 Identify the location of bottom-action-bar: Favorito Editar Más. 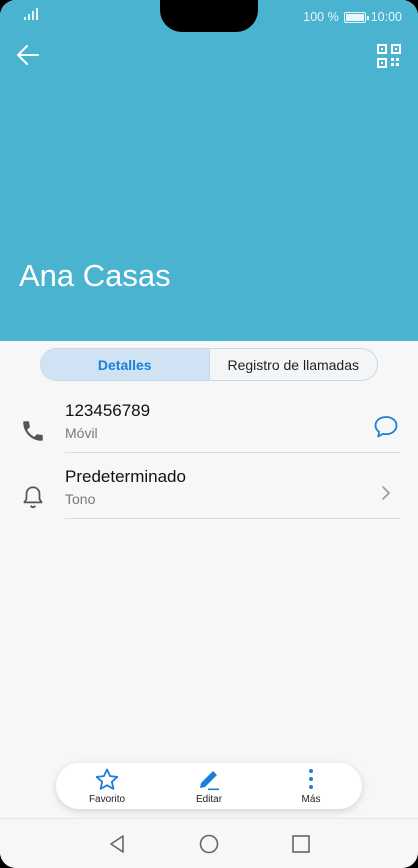
(209, 786).